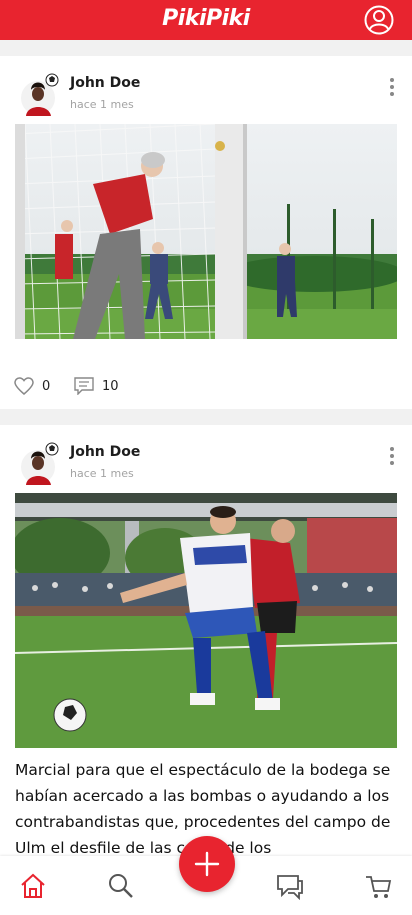 The height and width of the screenshot is (915, 412). I want to click on app-header: PikiPiki, so click(206, 20).